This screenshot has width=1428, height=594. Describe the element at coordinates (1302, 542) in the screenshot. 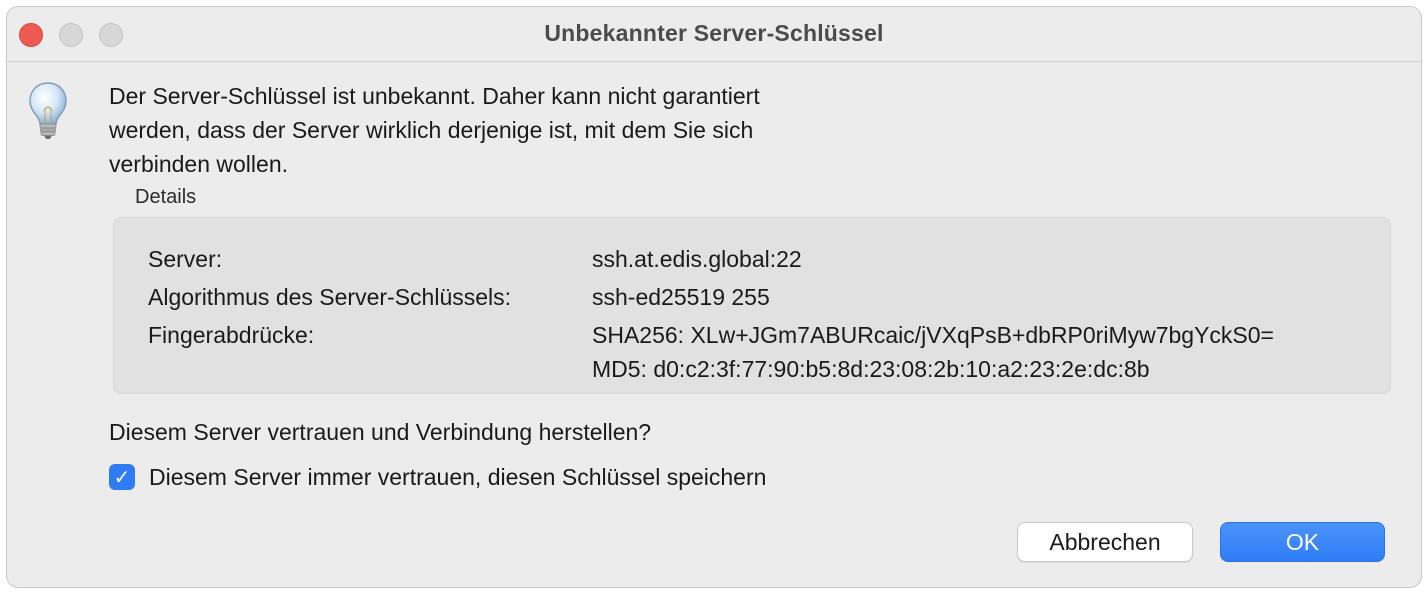

I see `ok-button: OK` at that location.